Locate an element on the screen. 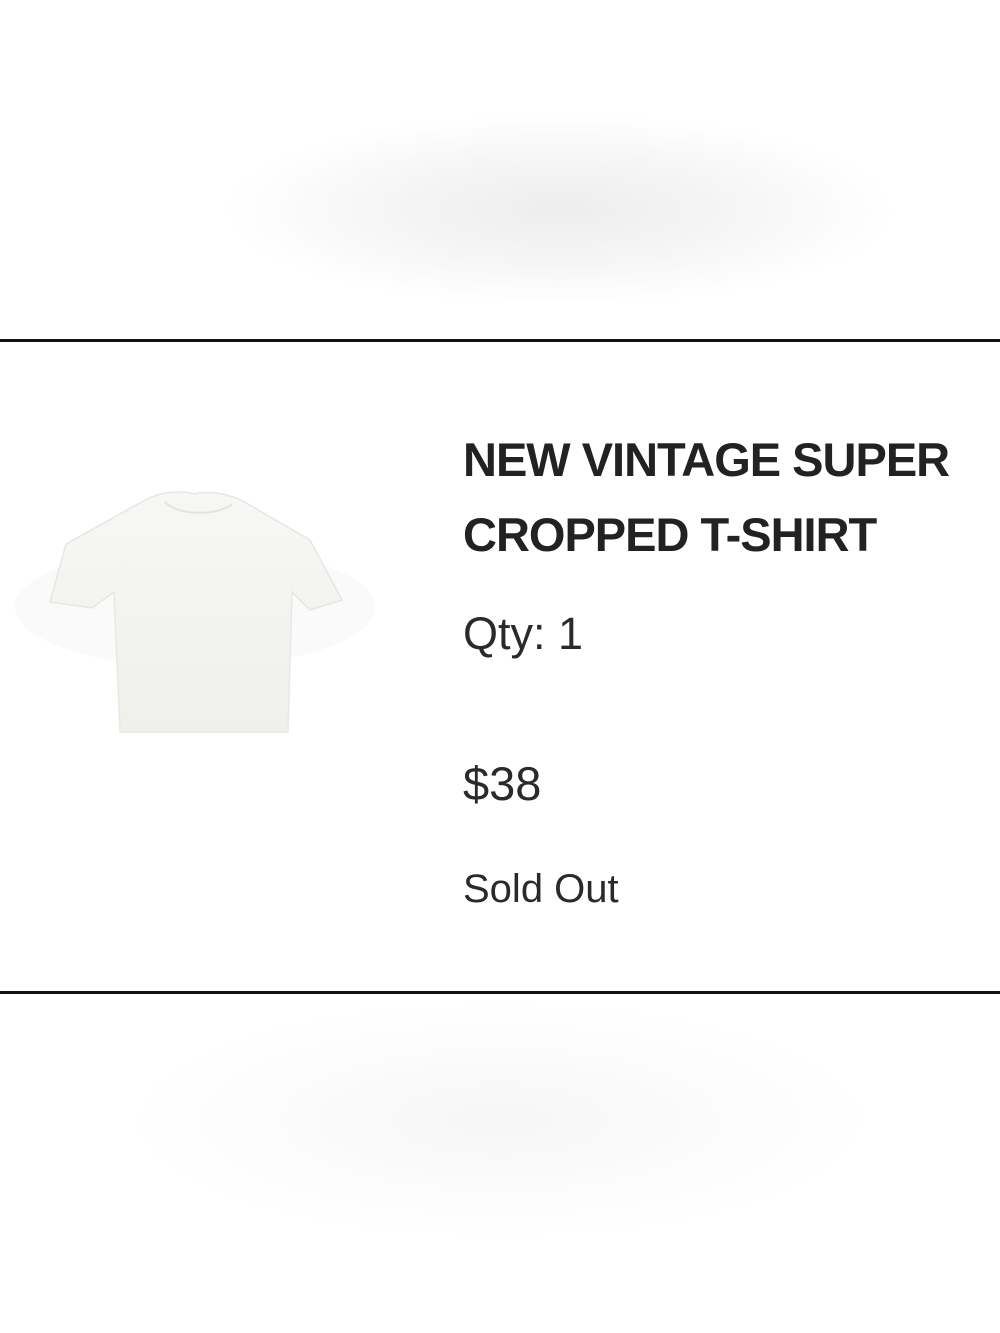  product-thumbnail is located at coordinates (195, 612).